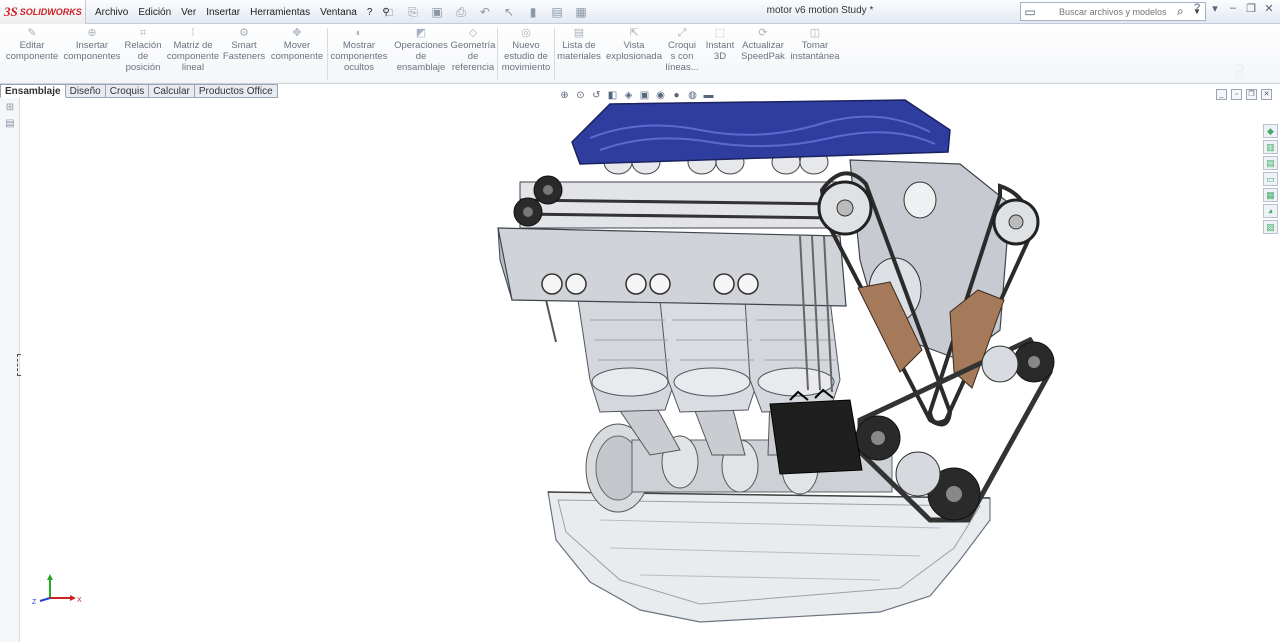 This screenshot has width=1280, height=642. I want to click on show-hidden-icon: ◐, so click(359, 33).